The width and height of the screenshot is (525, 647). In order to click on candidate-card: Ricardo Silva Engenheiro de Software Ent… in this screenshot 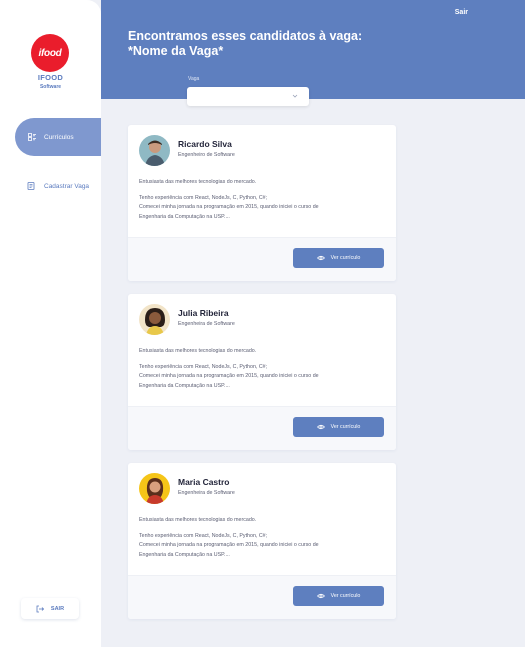, I will do `click(262, 203)`.